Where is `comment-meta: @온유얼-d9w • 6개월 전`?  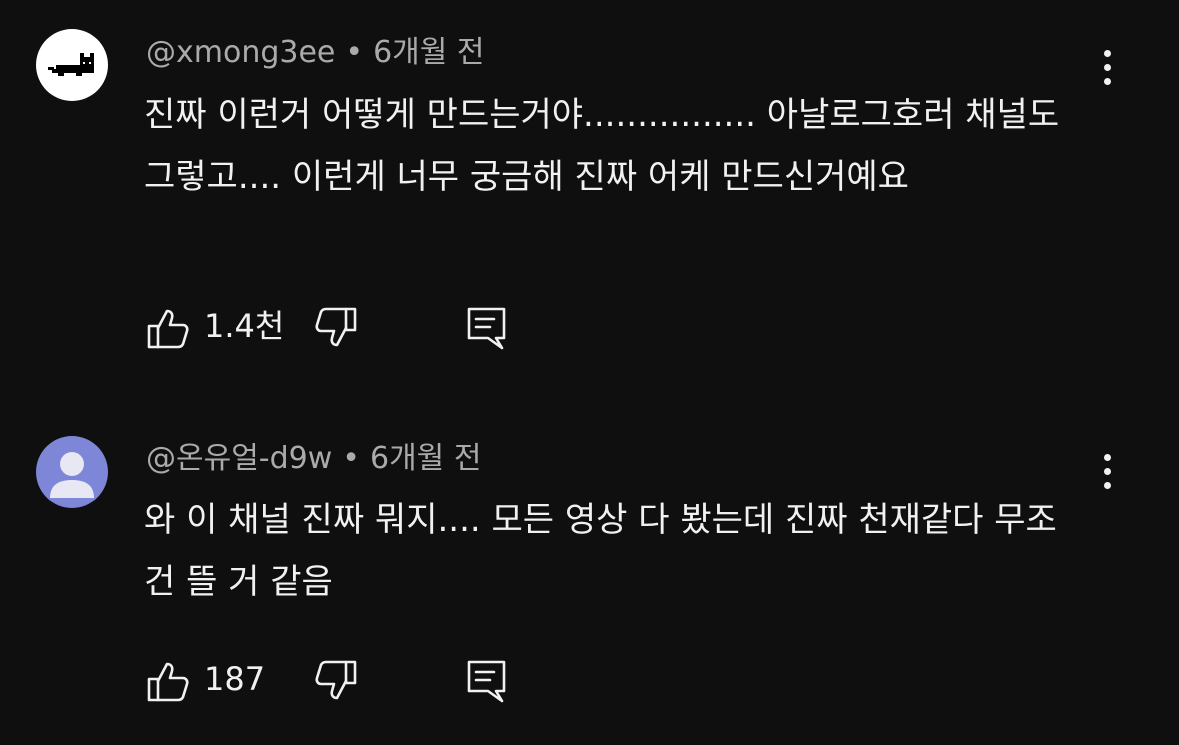
comment-meta: @온유얼-d9w • 6개월 전 is located at coordinates (313, 459).